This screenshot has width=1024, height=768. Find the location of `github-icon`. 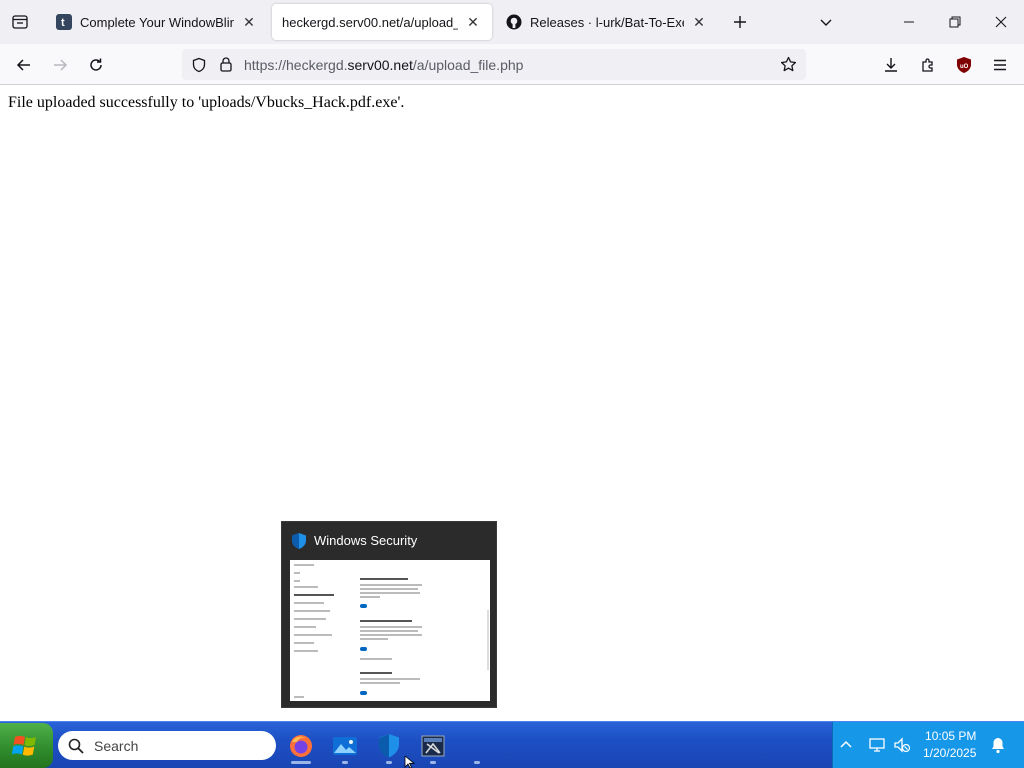

github-icon is located at coordinates (514, 22).